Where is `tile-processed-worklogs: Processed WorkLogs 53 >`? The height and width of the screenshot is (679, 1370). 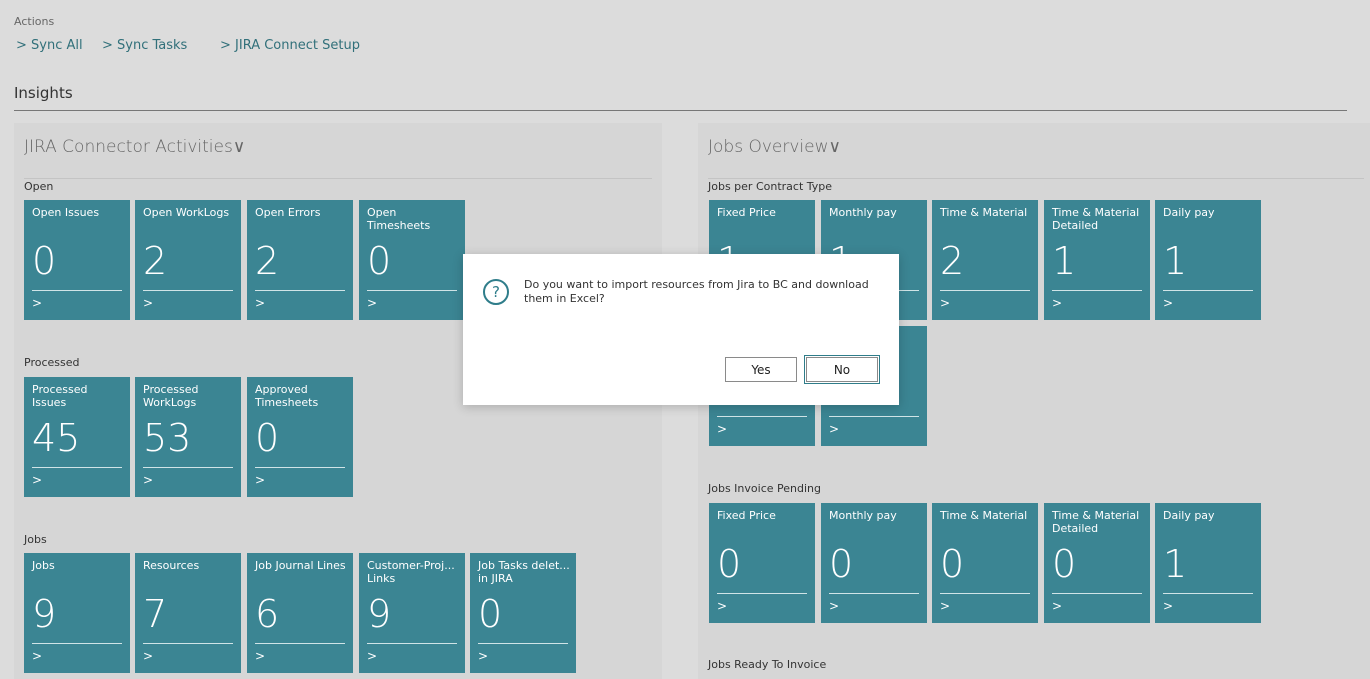 tile-processed-worklogs: Processed WorkLogs 53 > is located at coordinates (188, 437).